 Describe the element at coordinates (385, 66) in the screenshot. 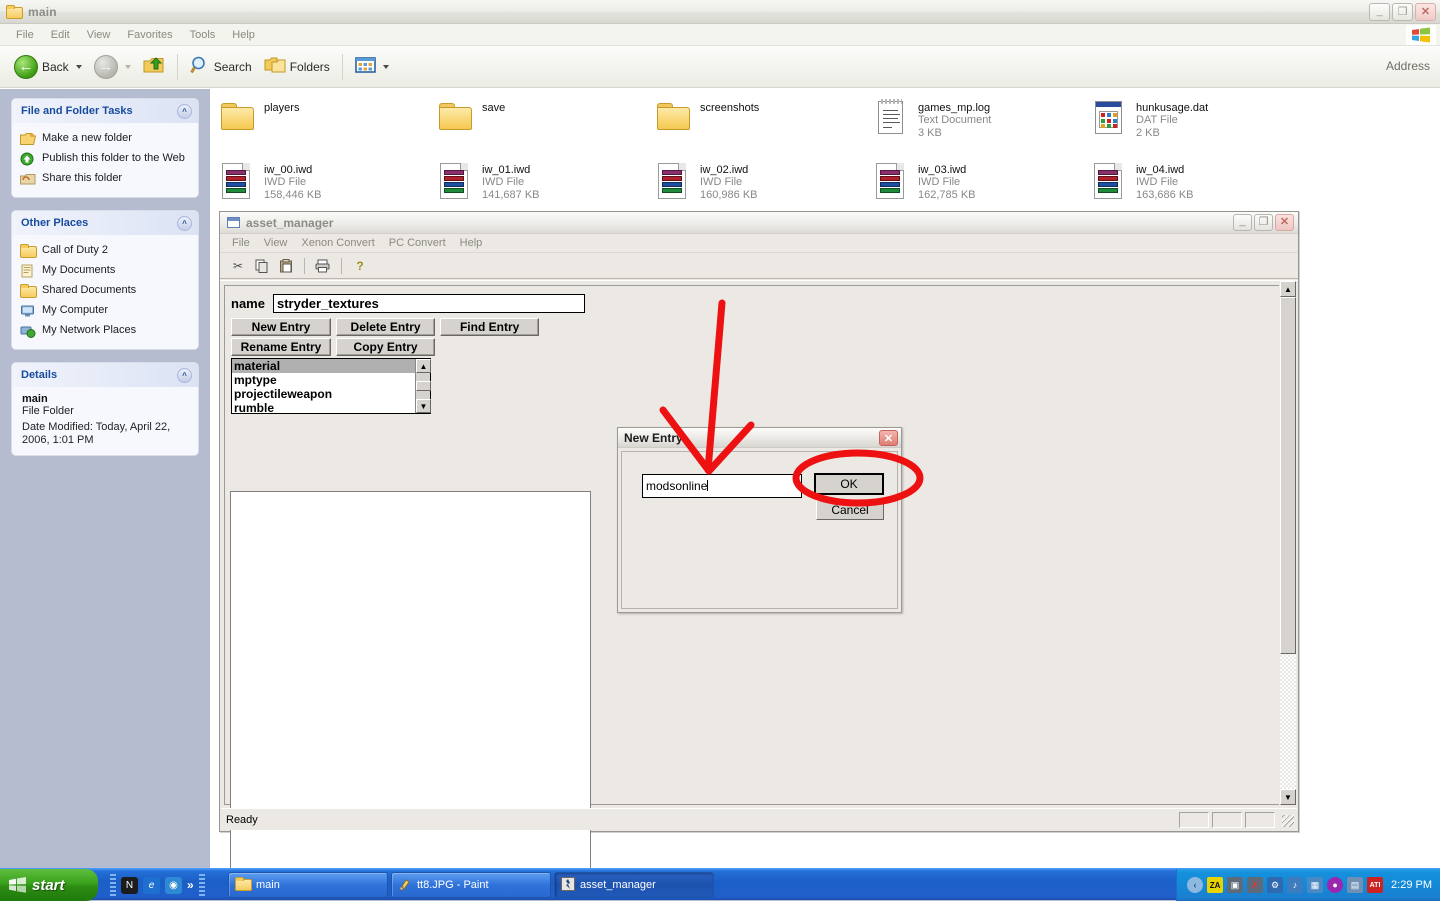

I see `views-dropdown-caret-icon` at that location.